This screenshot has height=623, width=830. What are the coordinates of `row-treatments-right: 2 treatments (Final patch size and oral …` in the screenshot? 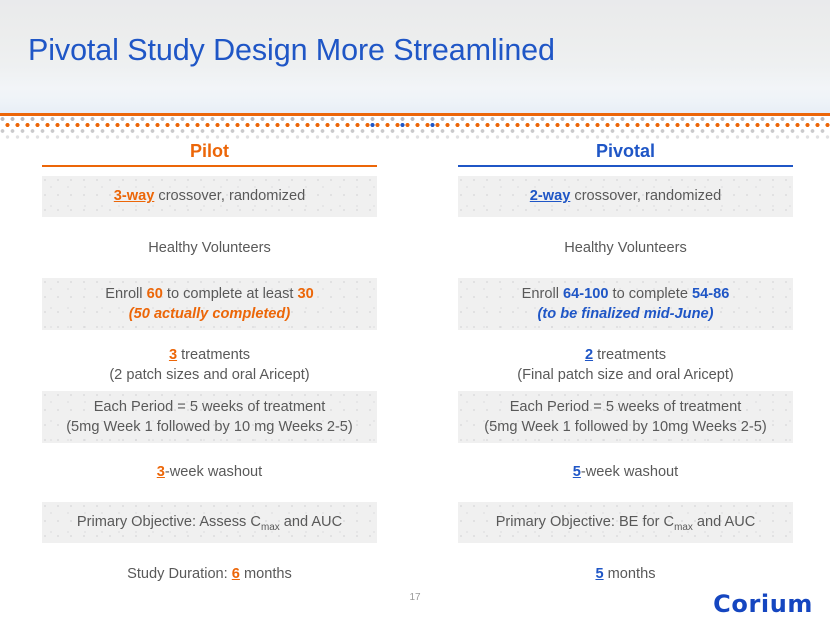 It's located at (625, 365).